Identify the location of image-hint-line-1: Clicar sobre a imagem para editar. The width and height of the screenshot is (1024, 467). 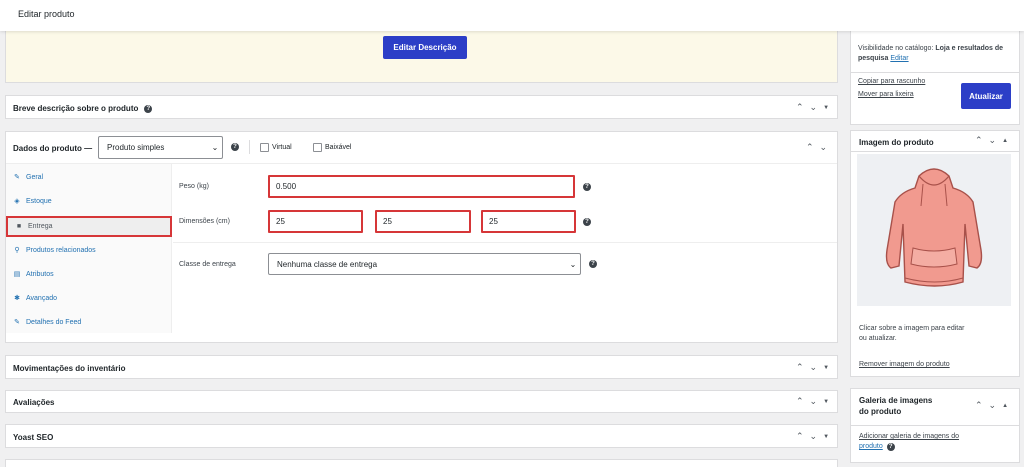
(912, 328).